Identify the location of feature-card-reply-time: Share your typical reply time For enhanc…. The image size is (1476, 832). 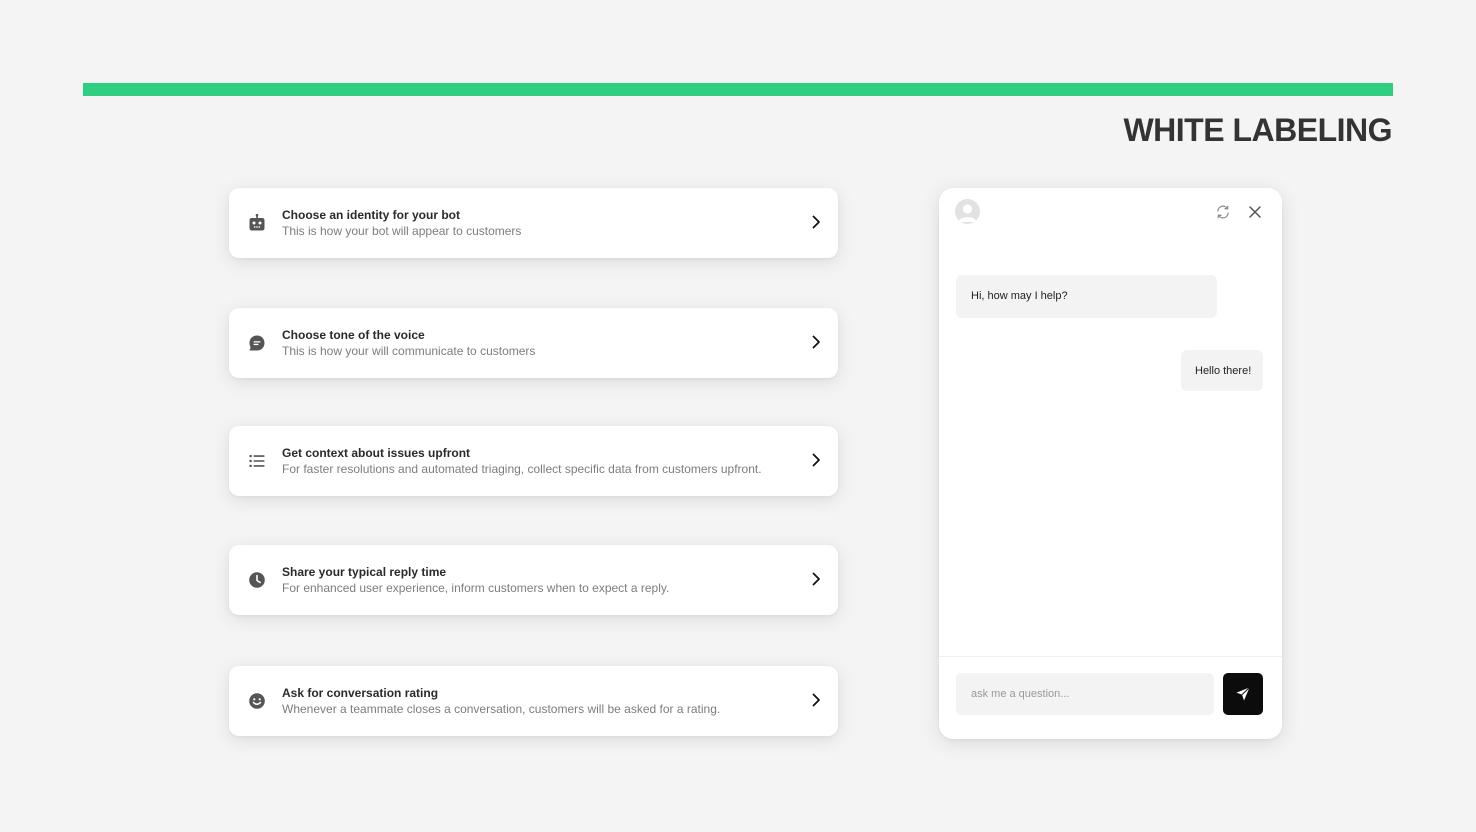
(533, 580).